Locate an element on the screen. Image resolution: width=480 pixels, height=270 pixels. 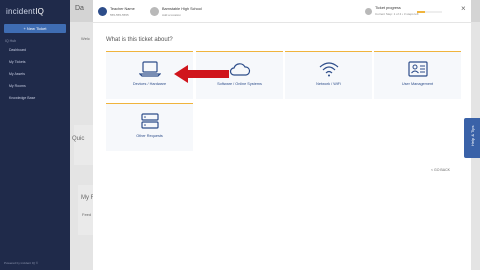
sidebar-item-dashboard: Dashboard is located at coordinates (17, 50).